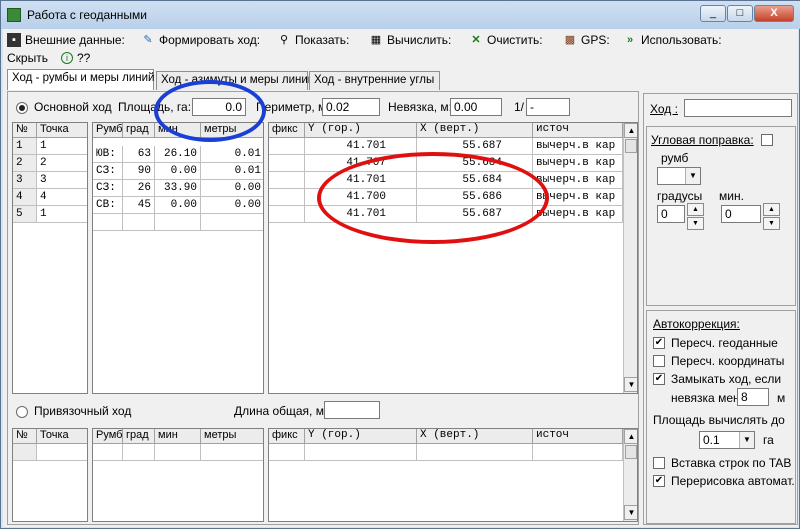  What do you see at coordinates (741, 214) in the screenshot?
I see `minutes-field: 0` at bounding box center [741, 214].